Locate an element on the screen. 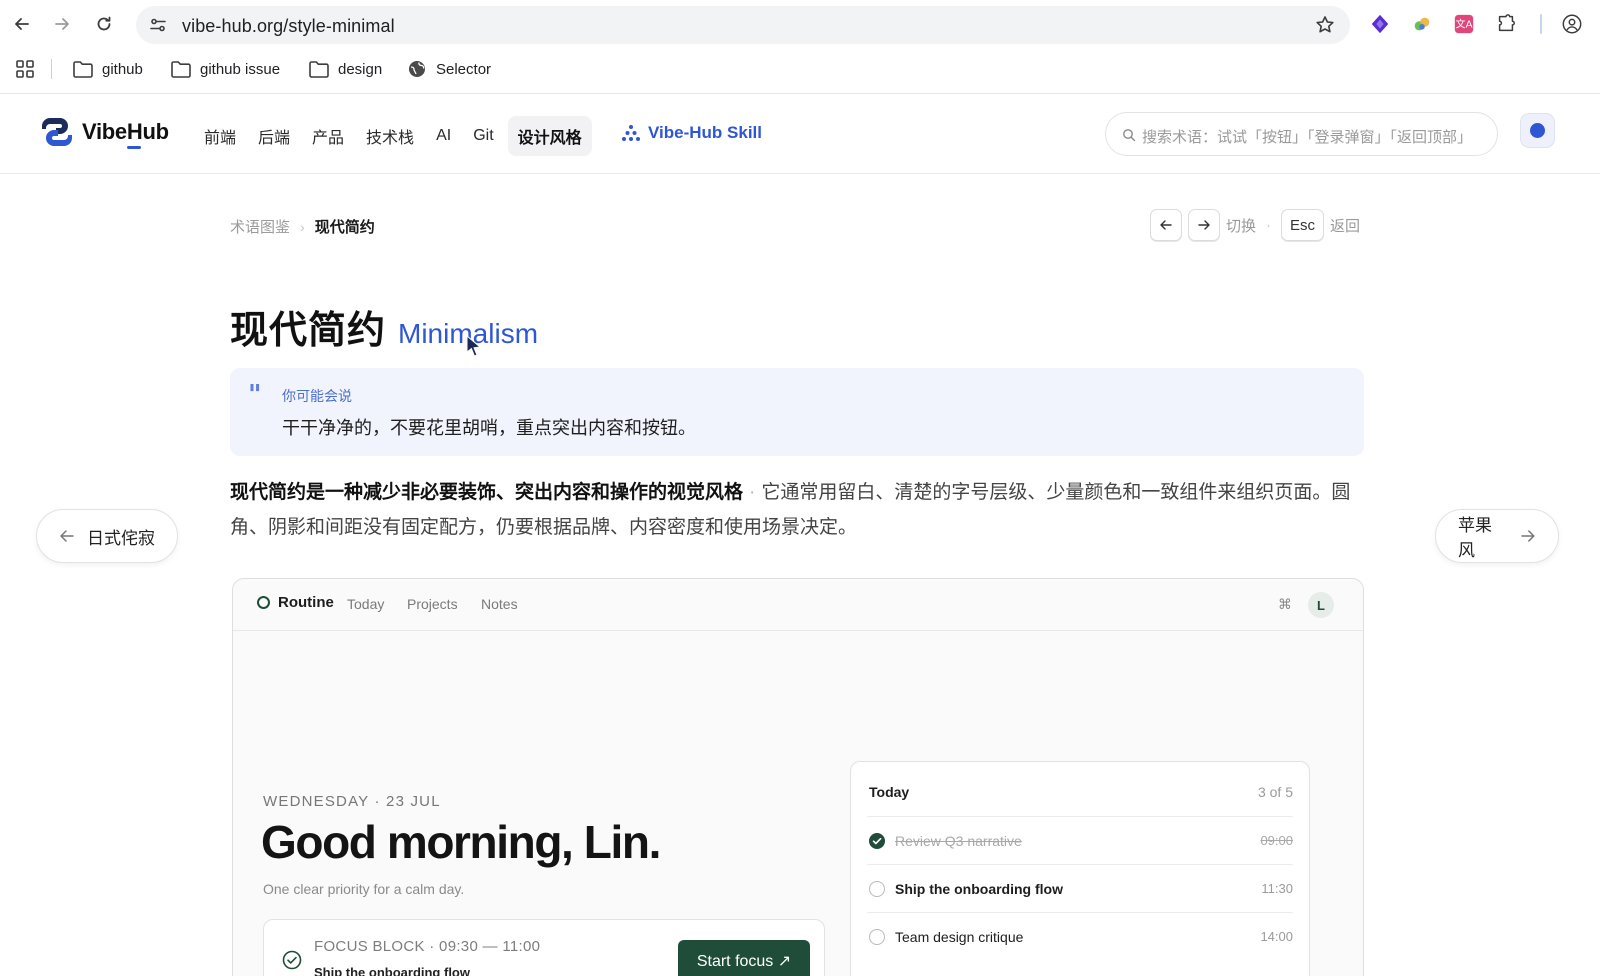 The width and height of the screenshot is (1600, 976). site-settings-icon is located at coordinates (158, 25).